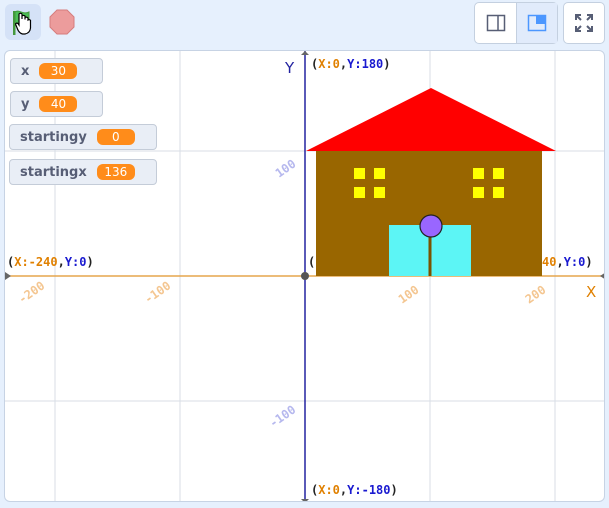  I want to click on monitor-startingy: startingy 0, so click(83, 137).